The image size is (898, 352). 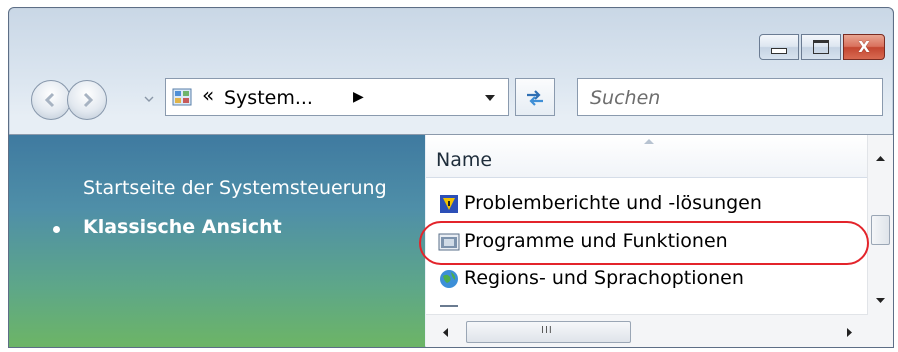 What do you see at coordinates (449, 204) in the screenshot?
I see `problem-reports-icon` at bounding box center [449, 204].